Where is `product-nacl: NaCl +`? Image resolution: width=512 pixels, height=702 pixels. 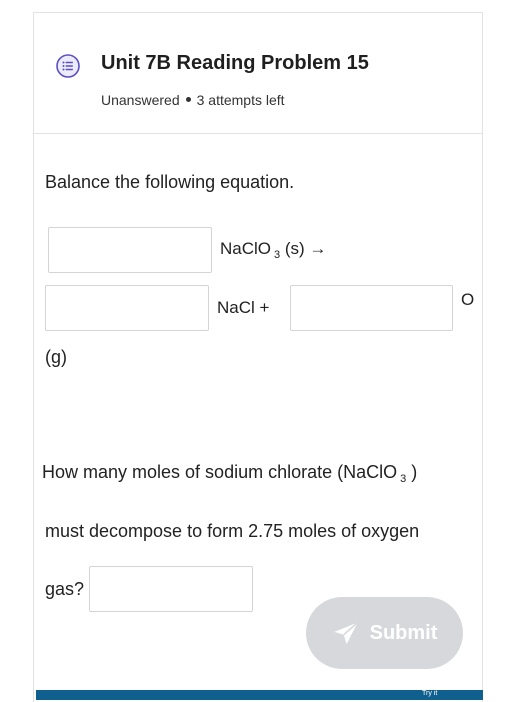 product-nacl: NaCl + is located at coordinates (243, 307).